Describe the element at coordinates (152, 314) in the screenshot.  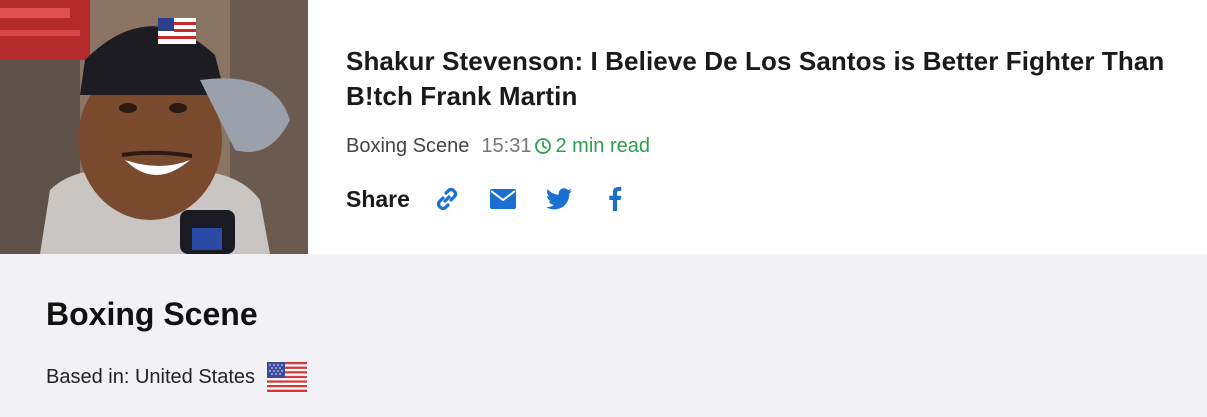
I see `publisher-name: Boxing Scene` at that location.